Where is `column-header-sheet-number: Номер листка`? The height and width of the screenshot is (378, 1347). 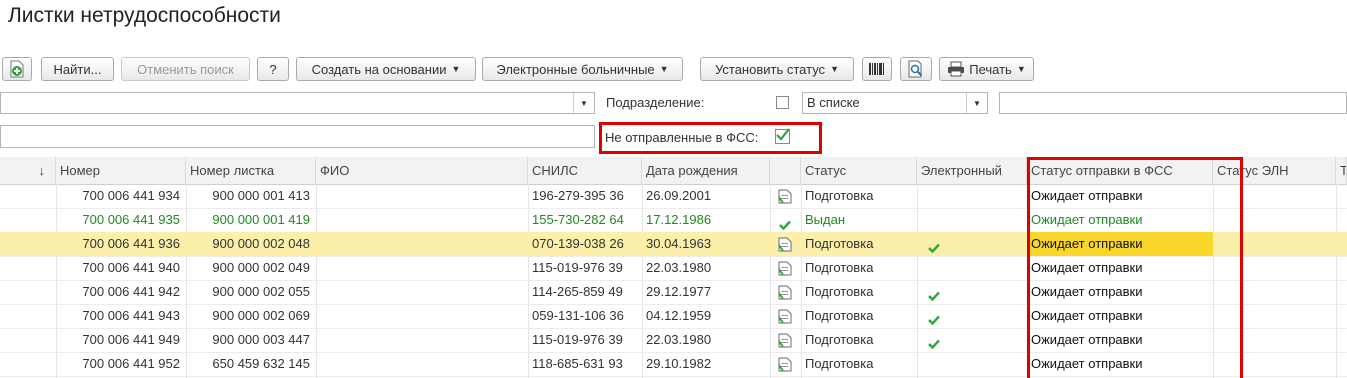 column-header-sheet-number: Номер листка is located at coordinates (251, 170).